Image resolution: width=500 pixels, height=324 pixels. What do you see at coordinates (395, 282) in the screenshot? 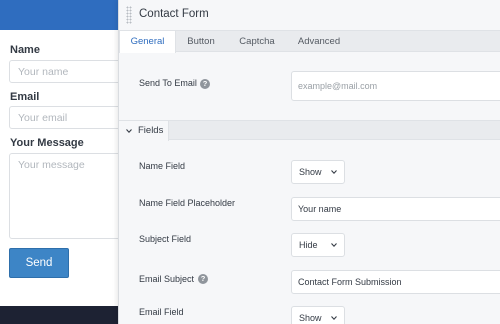
I see `email-subject-input: Contact Form Submission` at bounding box center [395, 282].